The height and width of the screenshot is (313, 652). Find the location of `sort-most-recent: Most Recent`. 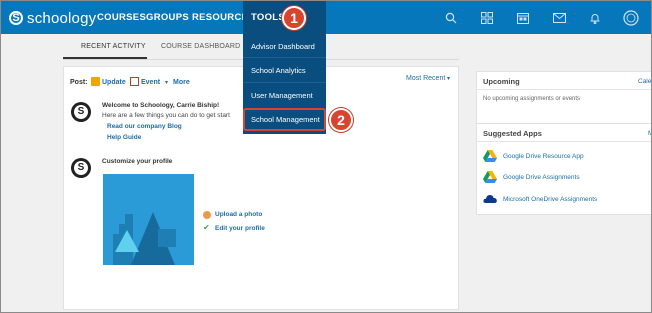

sort-most-recent: Most Recent is located at coordinates (425, 78).